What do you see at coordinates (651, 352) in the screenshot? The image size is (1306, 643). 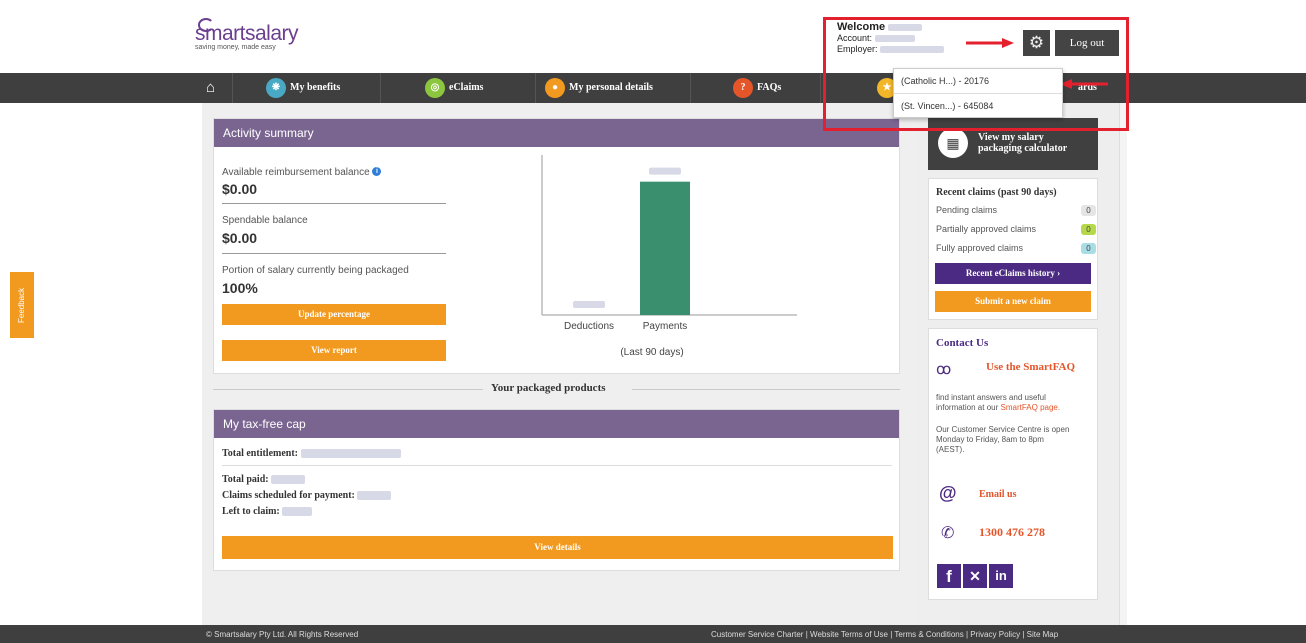 I see `chart-caption: (Last 90 days)` at bounding box center [651, 352].